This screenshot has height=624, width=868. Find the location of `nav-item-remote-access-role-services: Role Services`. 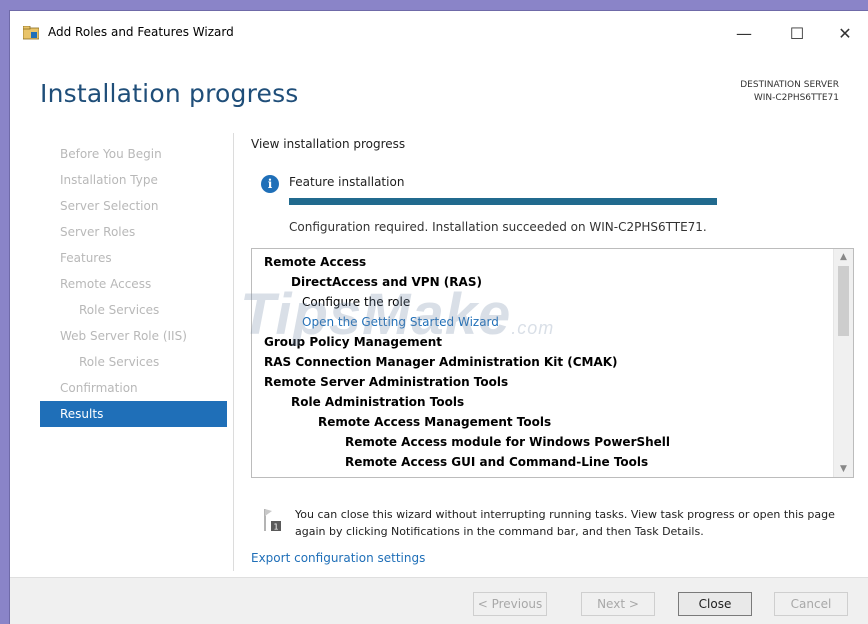

nav-item-remote-access-role-services: Role Services is located at coordinates (119, 310).